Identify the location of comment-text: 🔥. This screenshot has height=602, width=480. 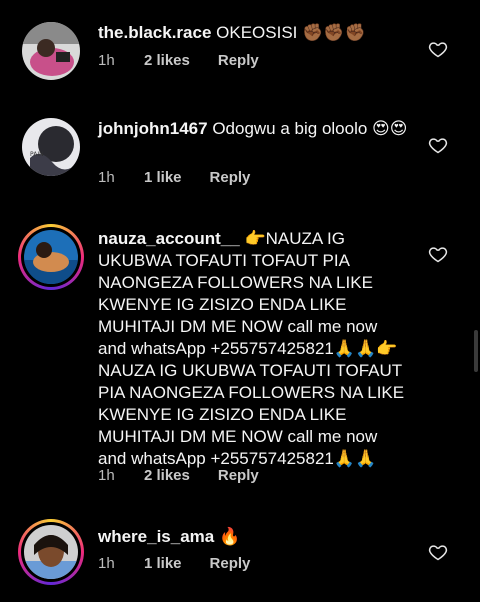
(229, 536).